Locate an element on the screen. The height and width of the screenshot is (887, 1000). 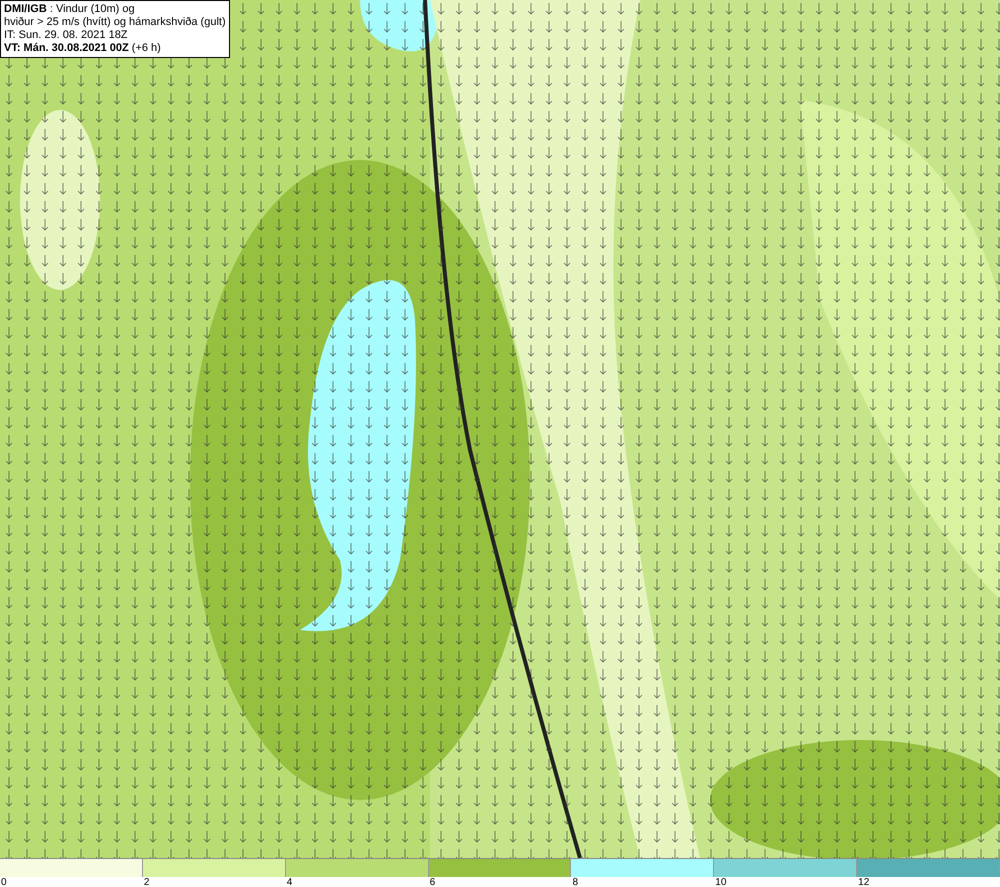
title-line: DMI/IGB : Vindur (10m) og is located at coordinates (69, 9).